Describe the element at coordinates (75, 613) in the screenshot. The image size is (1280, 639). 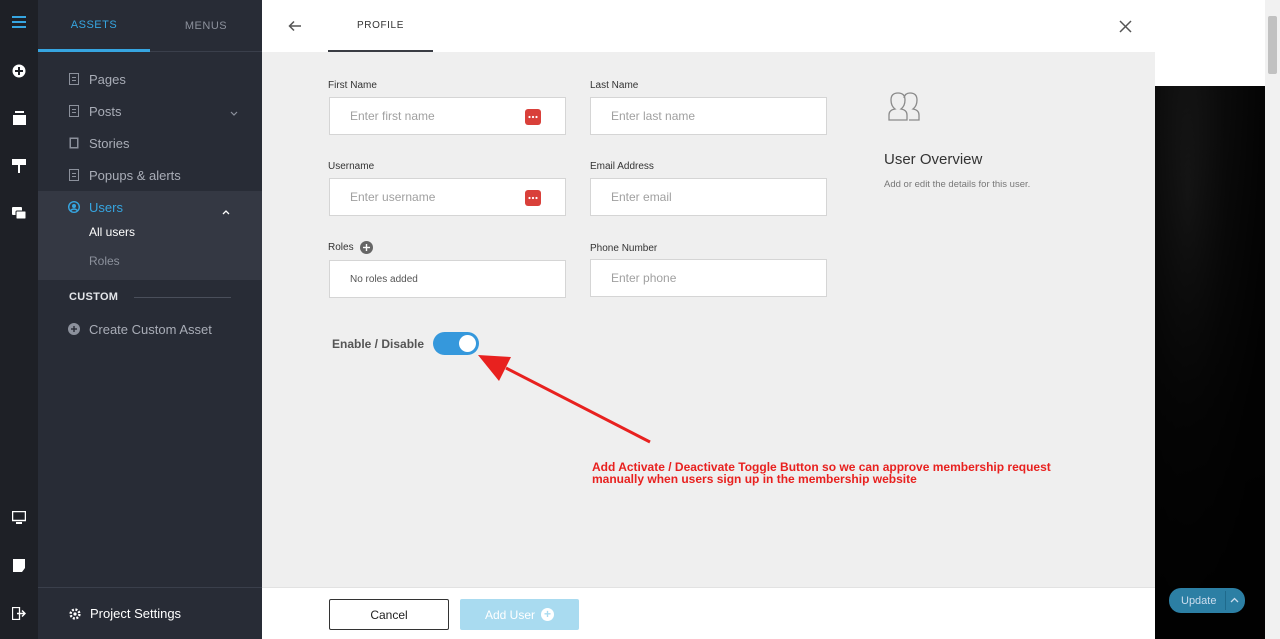
I see `gear-icon` at that location.